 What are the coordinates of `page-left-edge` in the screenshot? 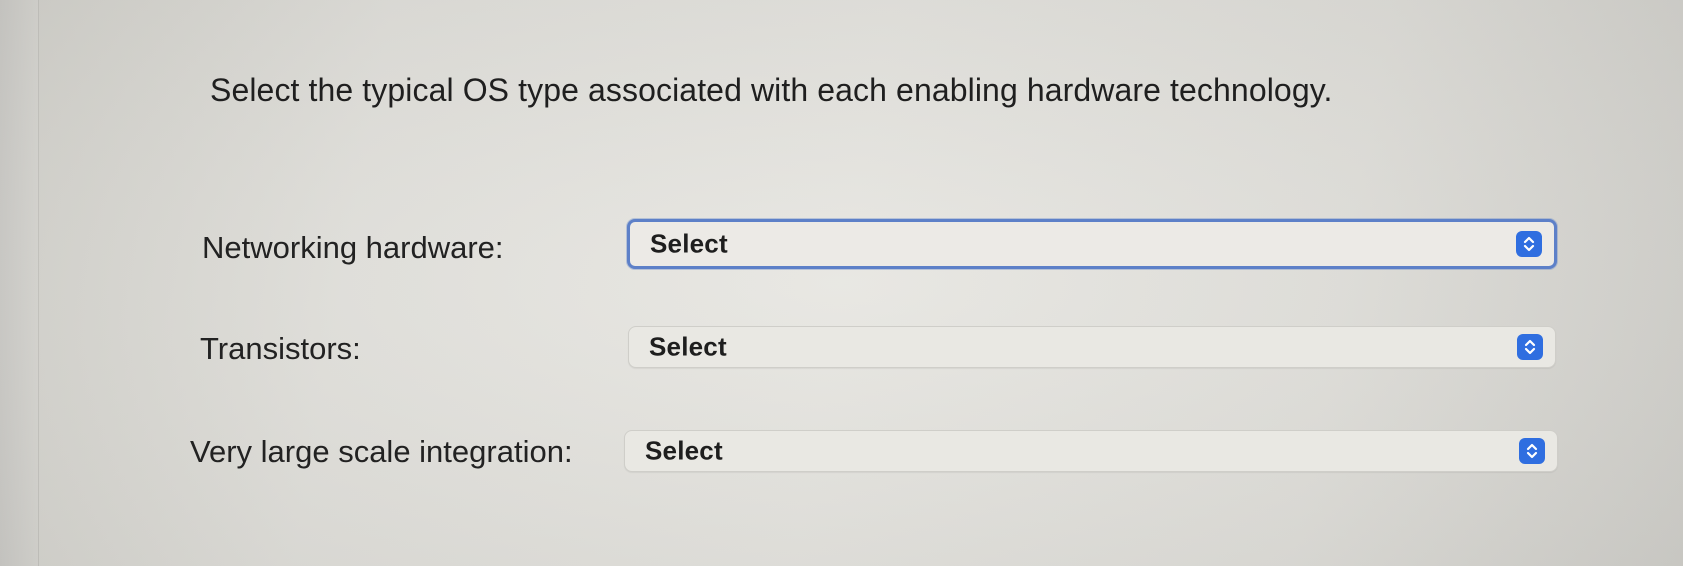 It's located at (19, 283).